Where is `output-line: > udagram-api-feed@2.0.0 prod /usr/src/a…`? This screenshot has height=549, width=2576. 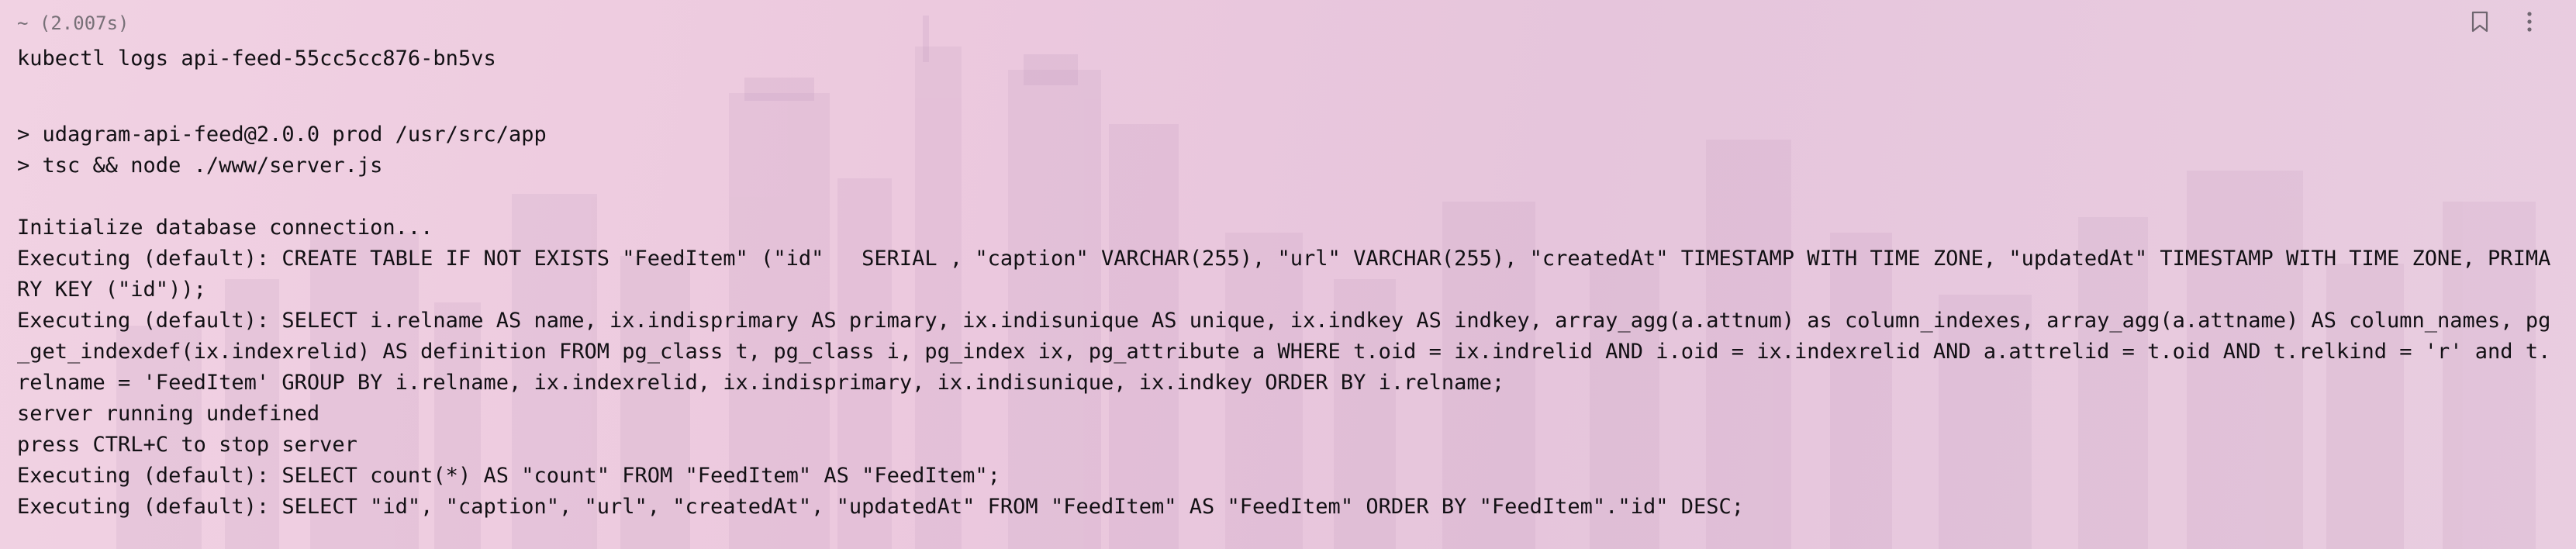
output-line: > udagram-api-feed@2.0.0 prod /usr/src/a… is located at coordinates (282, 135).